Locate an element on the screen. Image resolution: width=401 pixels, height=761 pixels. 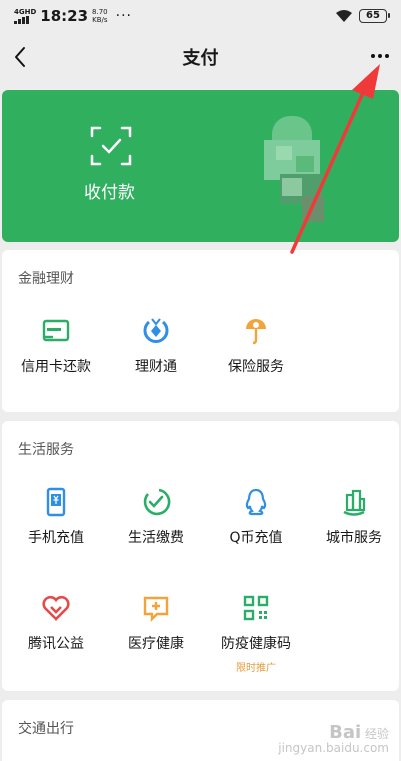
section-title: 金融理财 is located at coordinates (46, 279).